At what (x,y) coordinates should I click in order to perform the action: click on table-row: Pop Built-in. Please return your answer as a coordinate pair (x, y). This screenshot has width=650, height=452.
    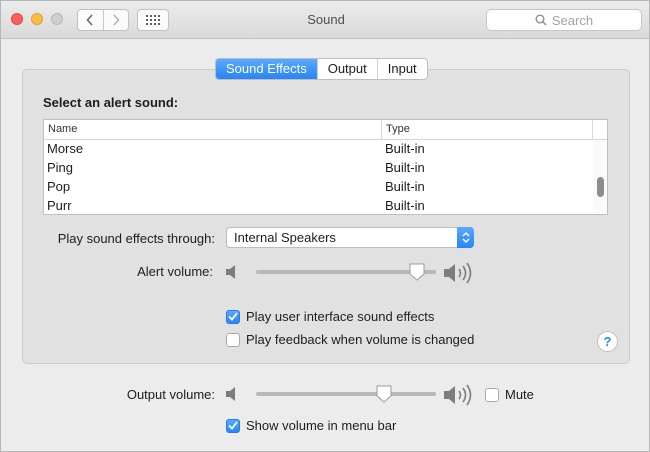
    Looking at the image, I should click on (319, 187).